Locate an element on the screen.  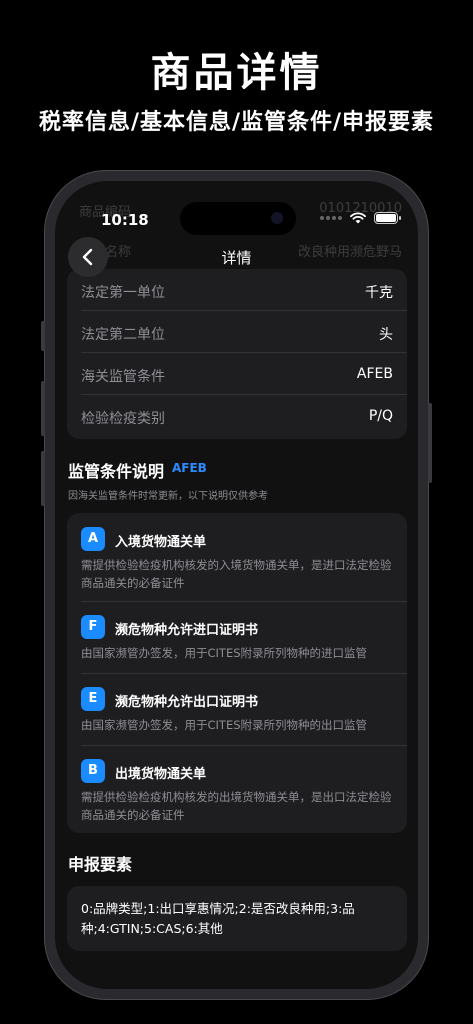
declaration-title: 申报要素 is located at coordinates (100, 864).